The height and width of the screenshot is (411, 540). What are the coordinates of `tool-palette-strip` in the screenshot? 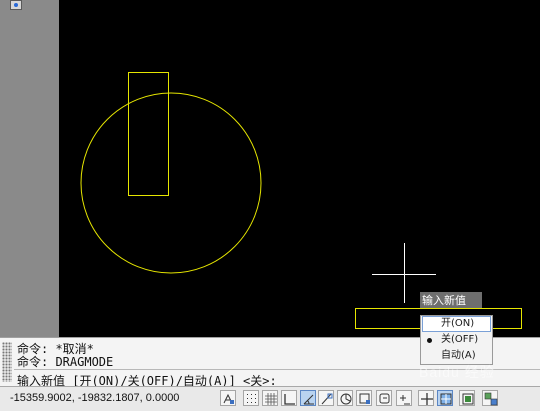 It's located at (29, 168).